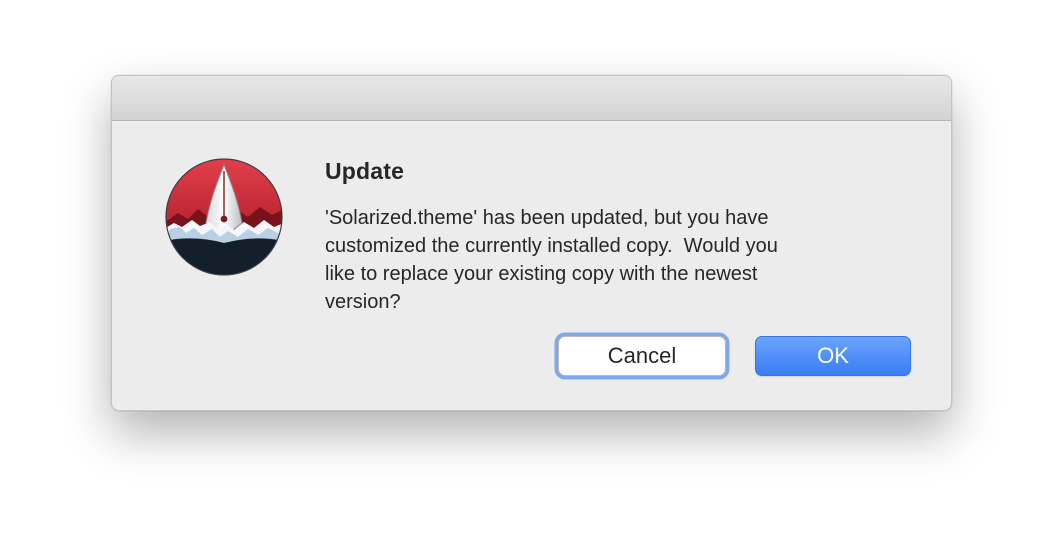 This screenshot has height=560, width=1064. I want to click on ok-button: OK, so click(833, 356).